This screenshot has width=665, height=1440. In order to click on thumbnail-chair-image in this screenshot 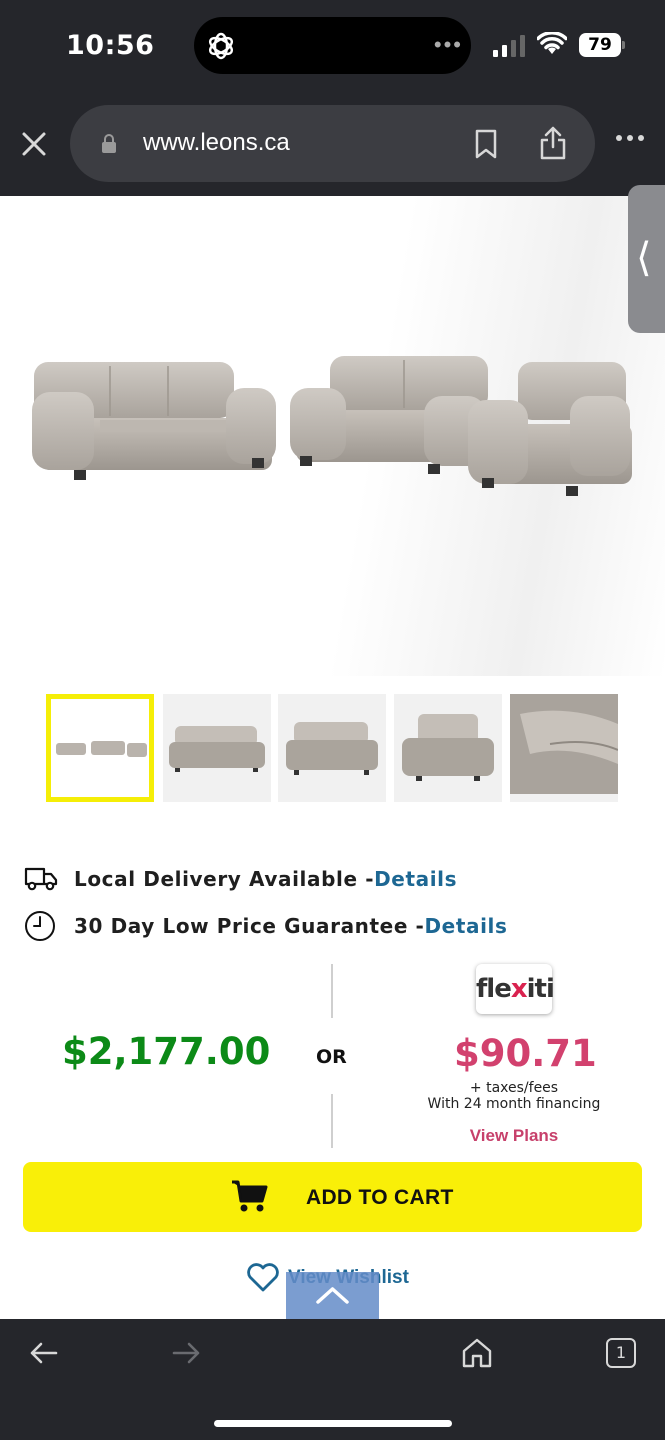, I will do `click(448, 747)`.